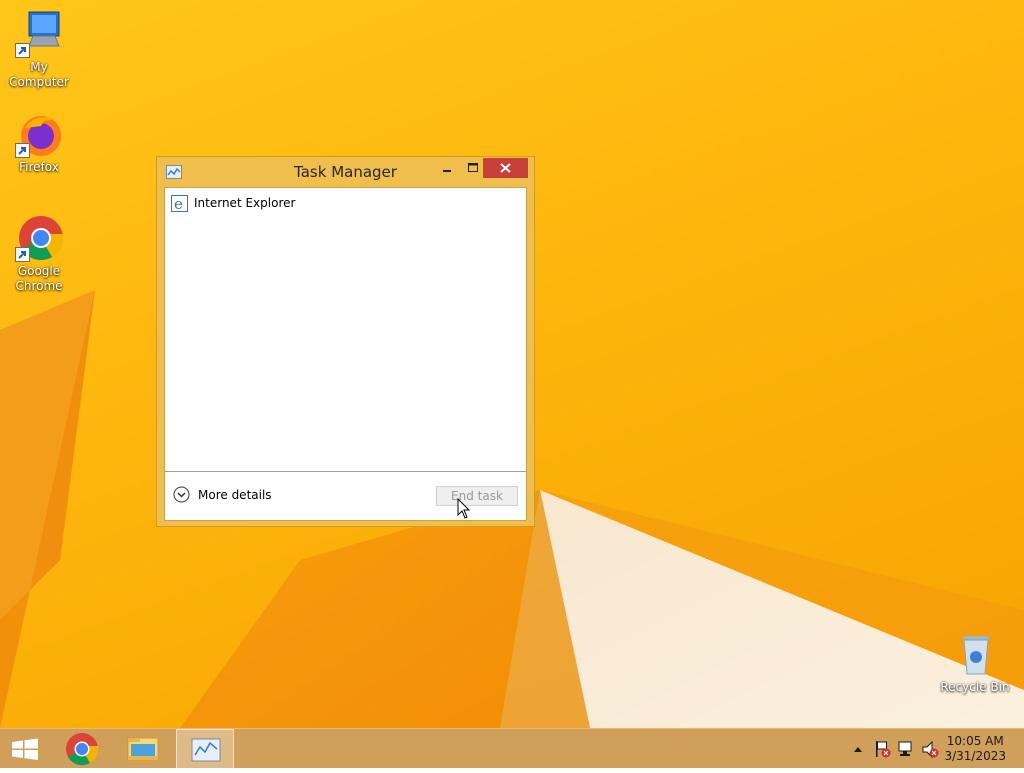 The height and width of the screenshot is (773, 1024). What do you see at coordinates (975, 756) in the screenshot?
I see `clock-date: 3/31/2023` at bounding box center [975, 756].